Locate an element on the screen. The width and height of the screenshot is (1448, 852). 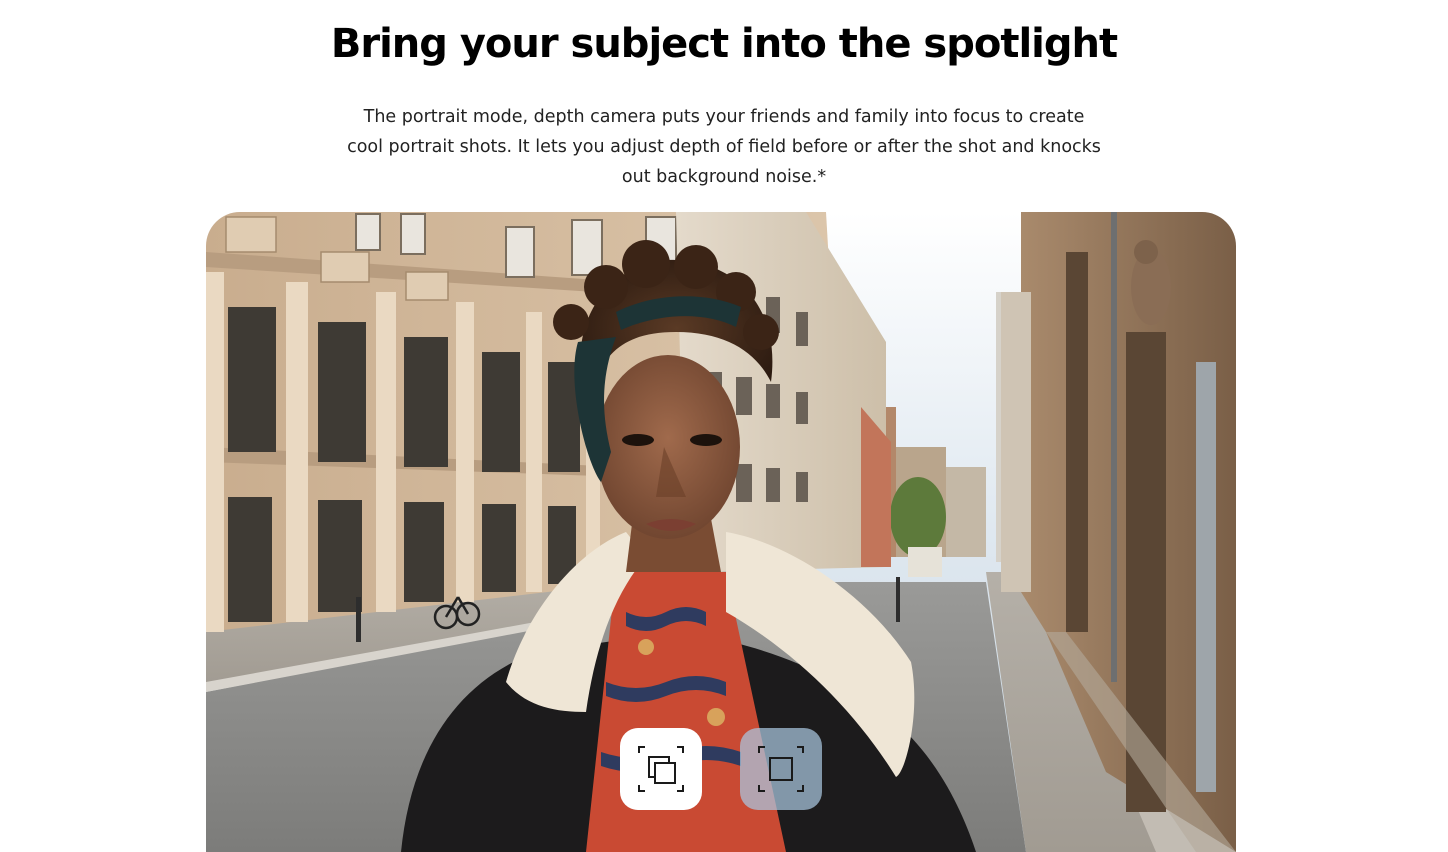
focus-toggle-button-unselected is located at coordinates (781, 769).